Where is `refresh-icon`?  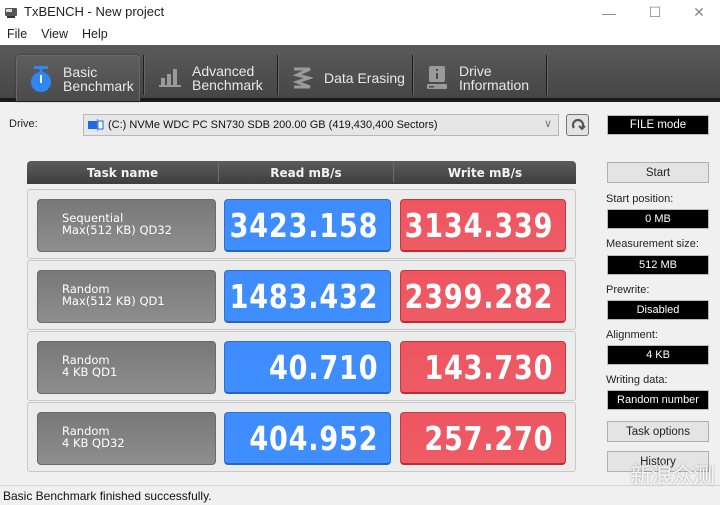 refresh-icon is located at coordinates (578, 124).